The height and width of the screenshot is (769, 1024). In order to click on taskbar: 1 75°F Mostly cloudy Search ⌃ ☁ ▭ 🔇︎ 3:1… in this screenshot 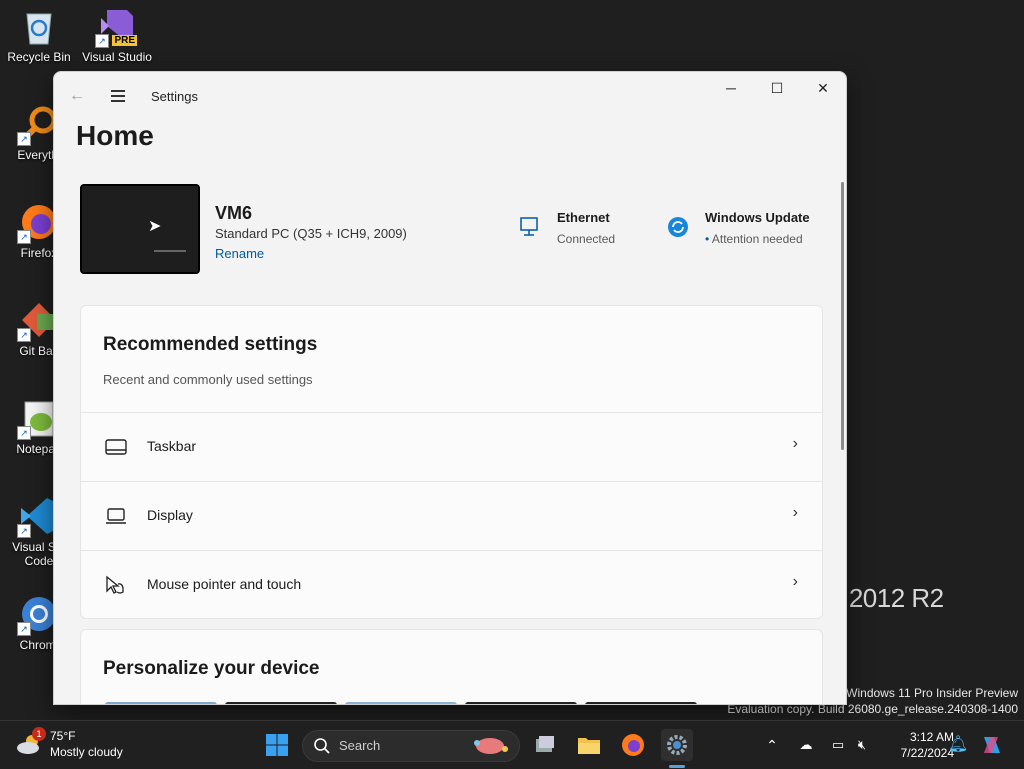, I will do `click(512, 744)`.